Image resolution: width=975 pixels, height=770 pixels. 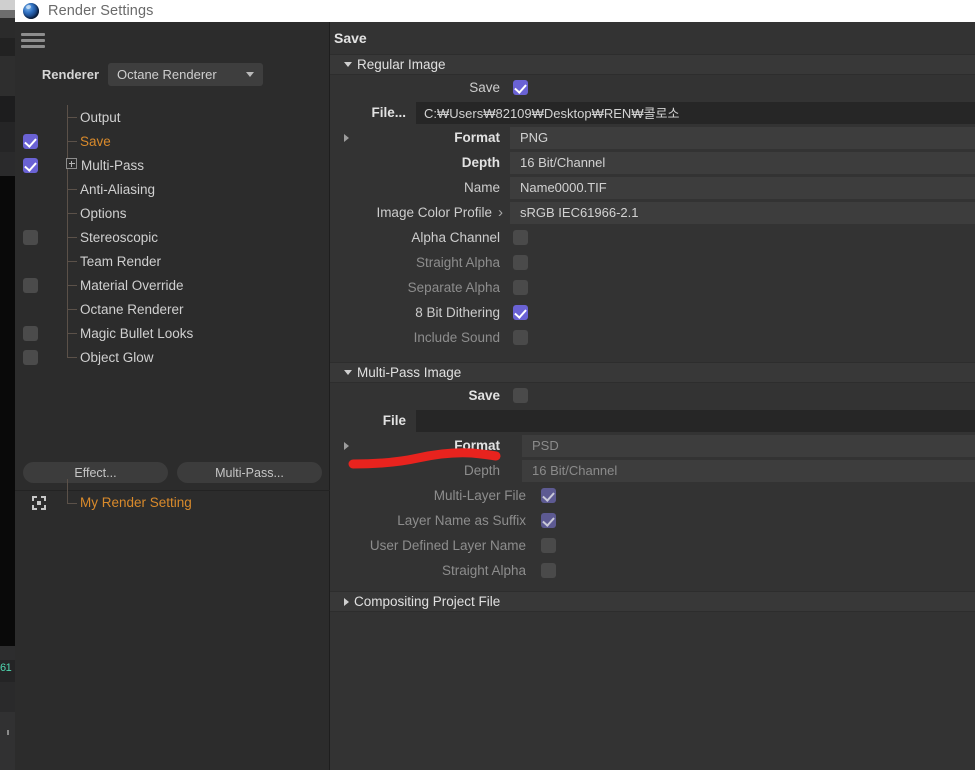 I want to click on window-titlebar: Render Settings, so click(x=495, y=11).